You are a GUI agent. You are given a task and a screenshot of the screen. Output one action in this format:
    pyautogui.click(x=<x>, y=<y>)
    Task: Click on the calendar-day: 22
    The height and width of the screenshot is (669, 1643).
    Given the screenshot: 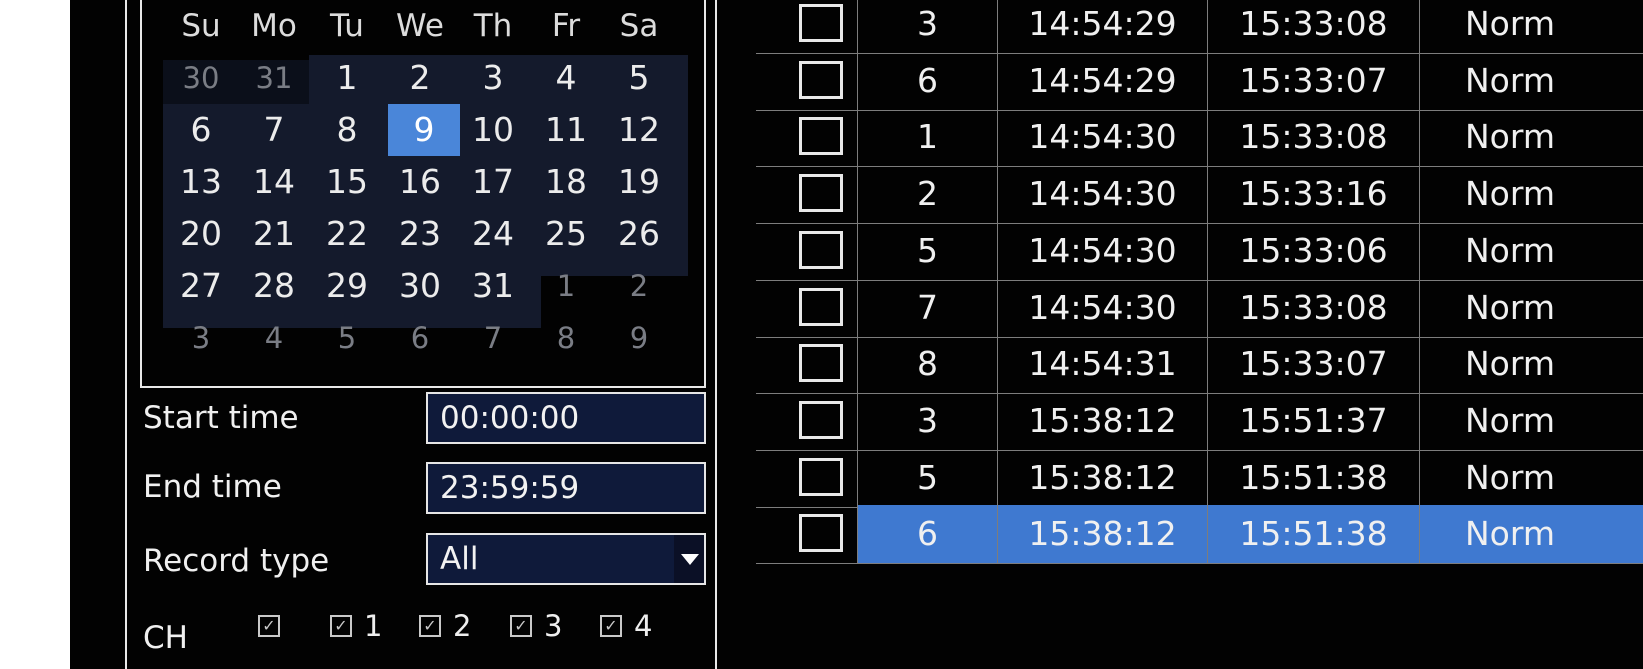 What is the action you would take?
    pyautogui.click(x=347, y=234)
    